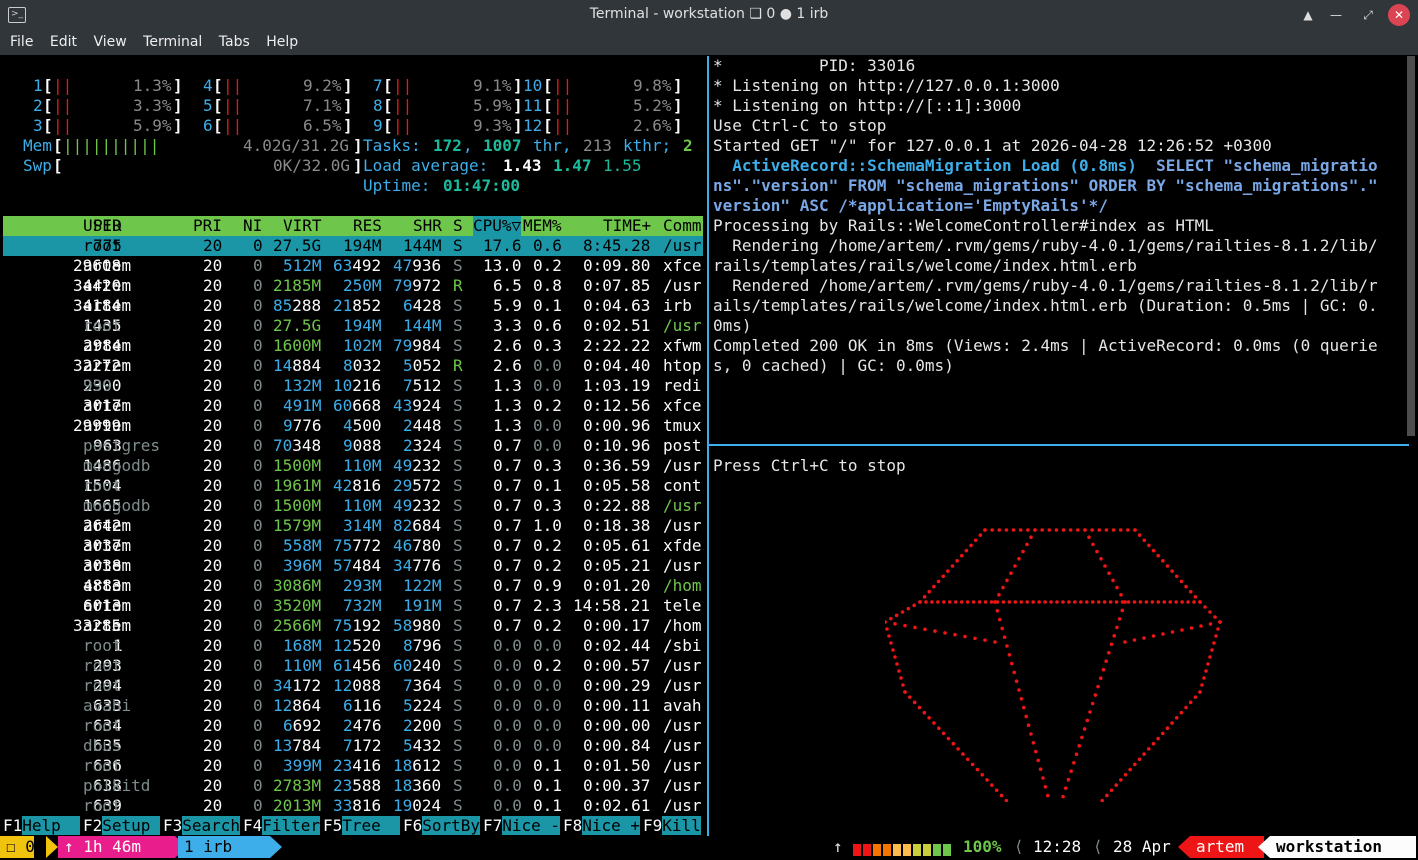 The height and width of the screenshot is (860, 1418). I want to click on column-header-9: MEM%, so click(542, 226).